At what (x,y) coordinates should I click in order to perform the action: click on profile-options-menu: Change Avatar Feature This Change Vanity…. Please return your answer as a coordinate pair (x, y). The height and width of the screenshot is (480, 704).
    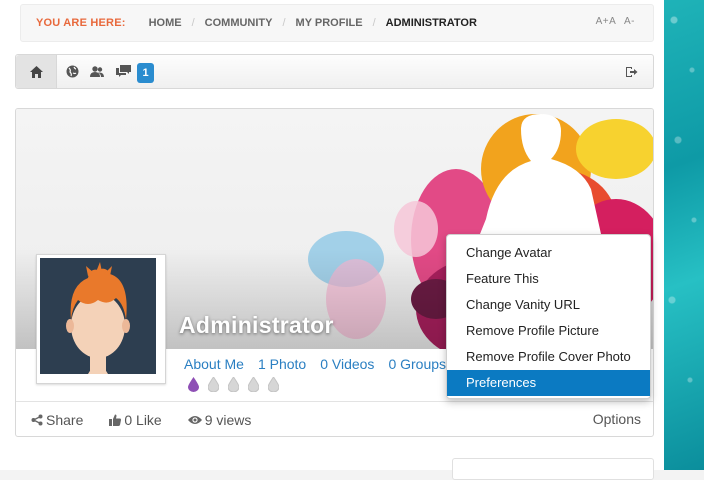
    Looking at the image, I should click on (548, 316).